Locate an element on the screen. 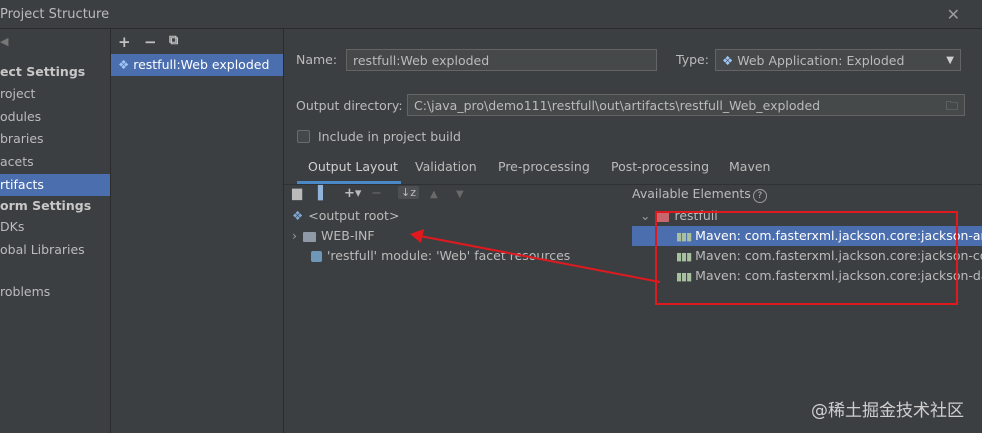  watermark: @稀土掘金技术社区 is located at coordinates (887, 411).